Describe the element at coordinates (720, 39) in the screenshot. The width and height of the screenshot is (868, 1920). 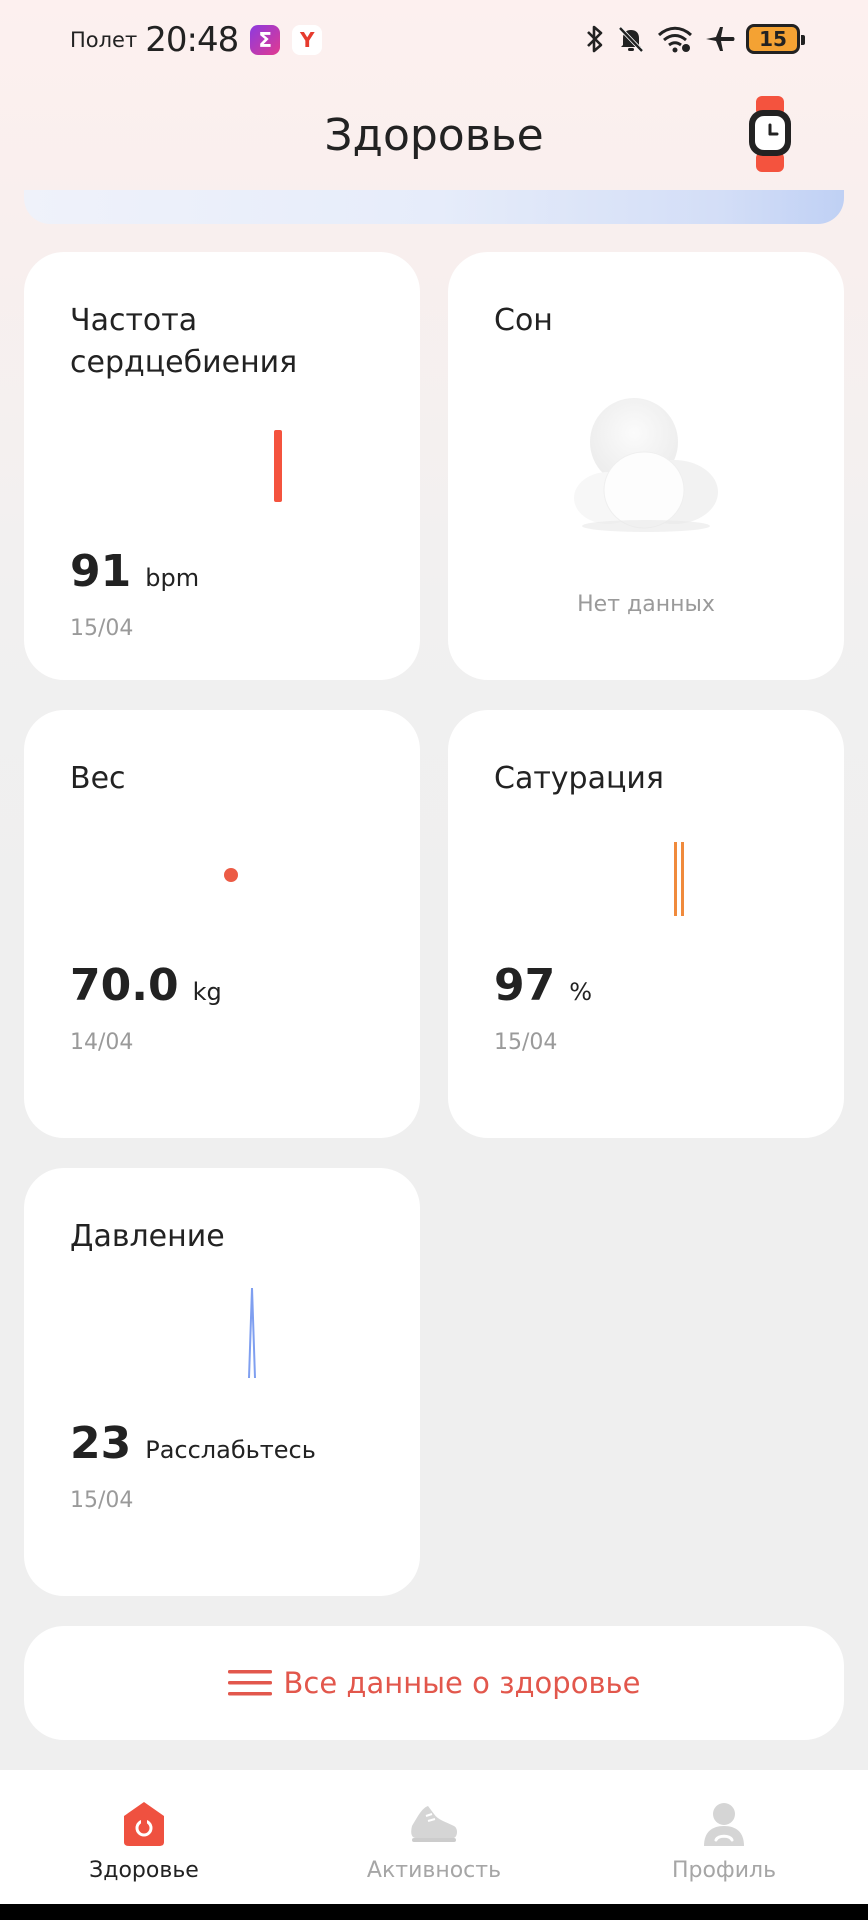
I see `airplane-icon` at that location.